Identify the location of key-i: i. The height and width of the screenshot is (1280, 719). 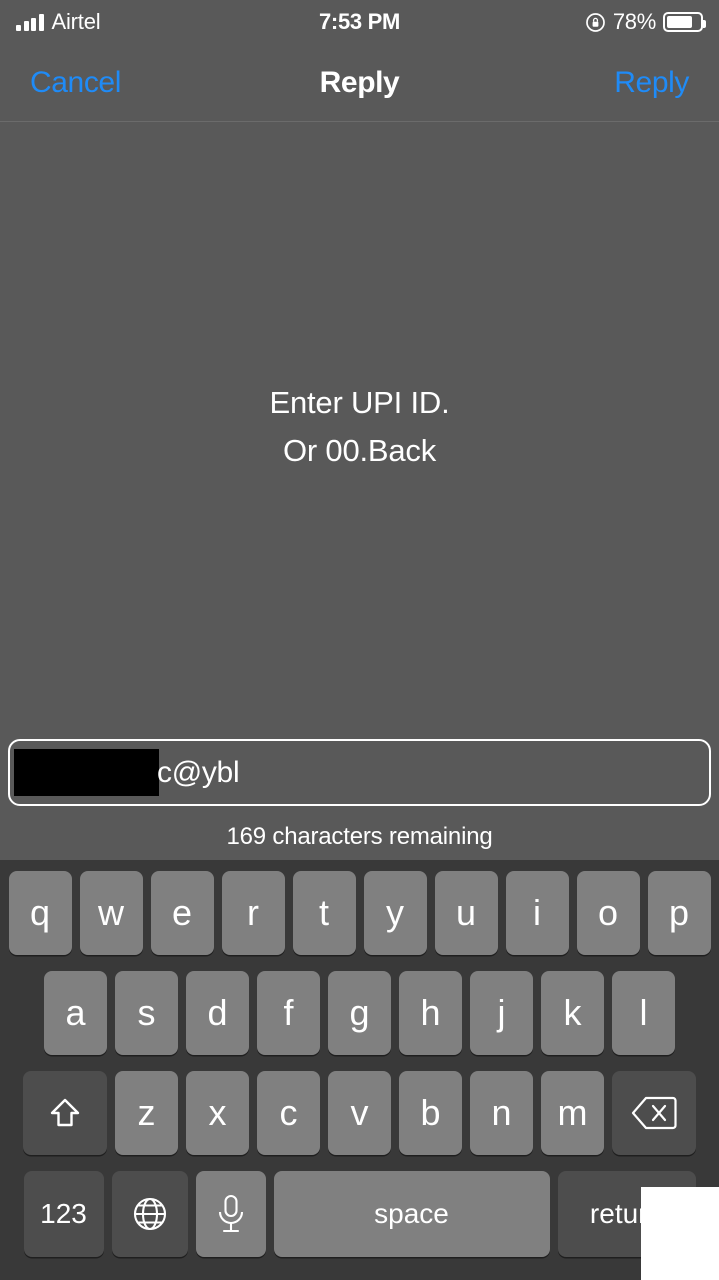
(537, 913).